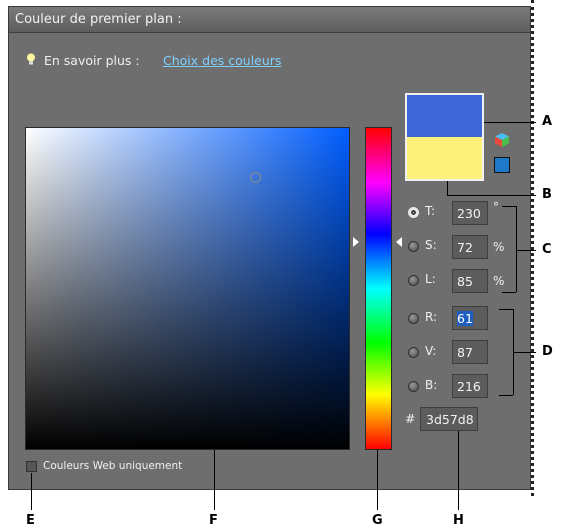  Describe the element at coordinates (377, 520) in the screenshot. I see `callout-g: G` at that location.